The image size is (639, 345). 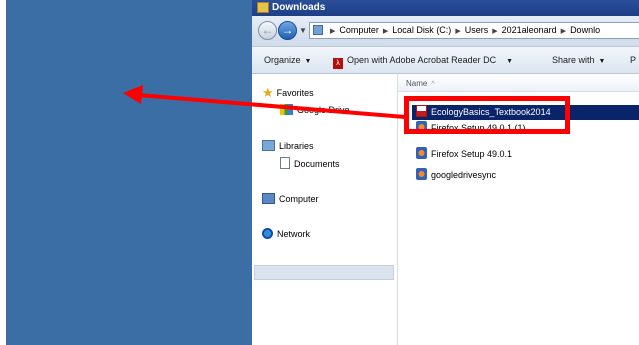 I want to click on nav-favorites: ★ Favorites, so click(x=288, y=92).